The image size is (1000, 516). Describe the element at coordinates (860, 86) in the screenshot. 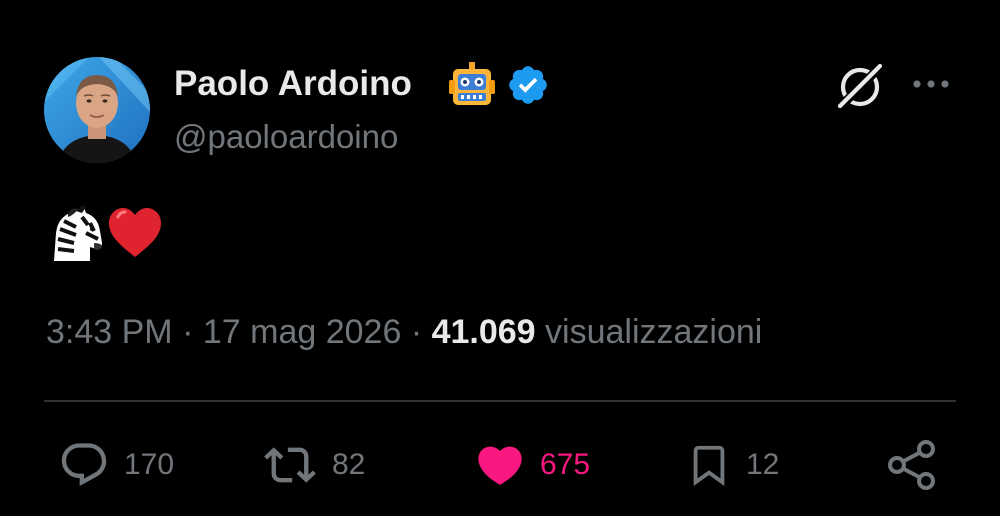

I see `grok-icon` at that location.